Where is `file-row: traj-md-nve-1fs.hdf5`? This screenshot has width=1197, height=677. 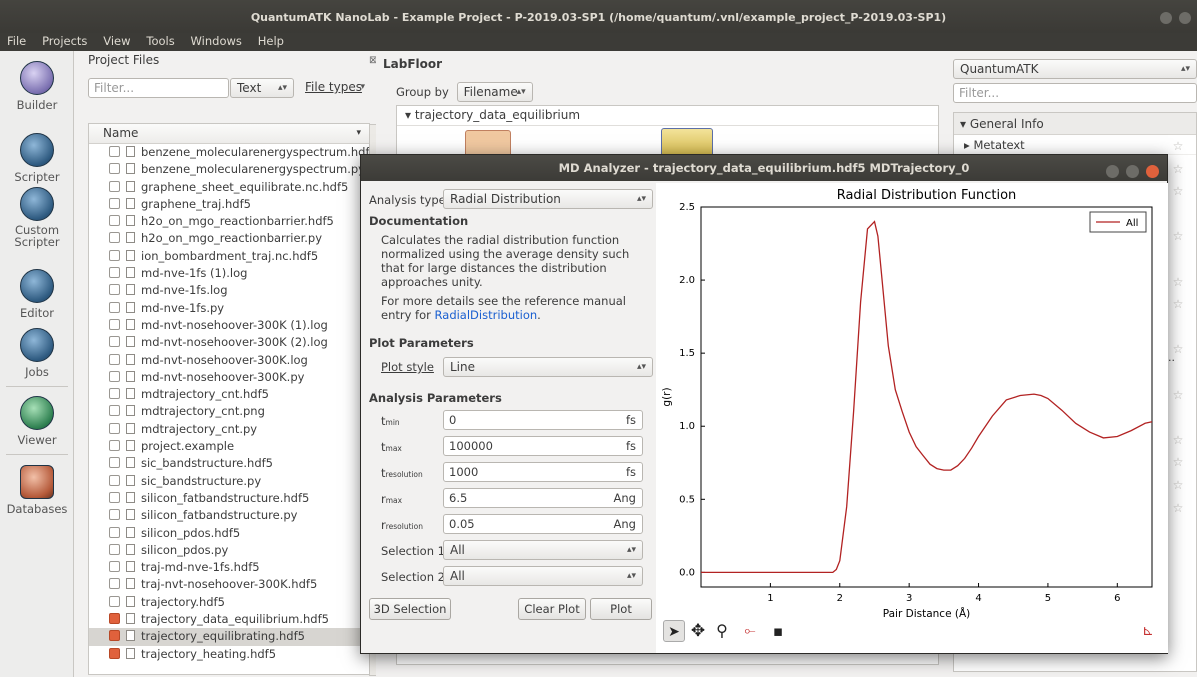
file-row: traj-md-nve-1fs.hdf5 is located at coordinates (229, 567).